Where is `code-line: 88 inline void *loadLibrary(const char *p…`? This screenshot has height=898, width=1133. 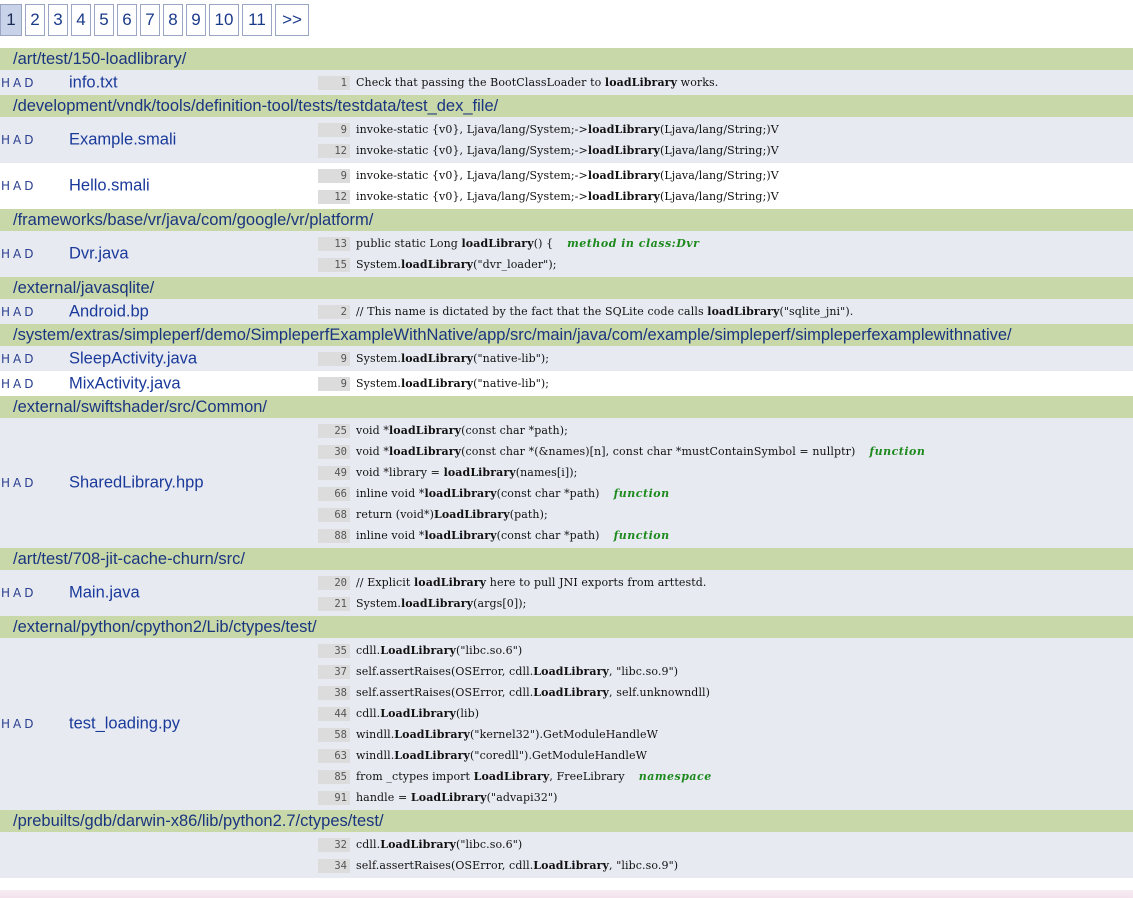 code-line: 88 inline void *loadLibrary(const char *p… is located at coordinates (725, 535).